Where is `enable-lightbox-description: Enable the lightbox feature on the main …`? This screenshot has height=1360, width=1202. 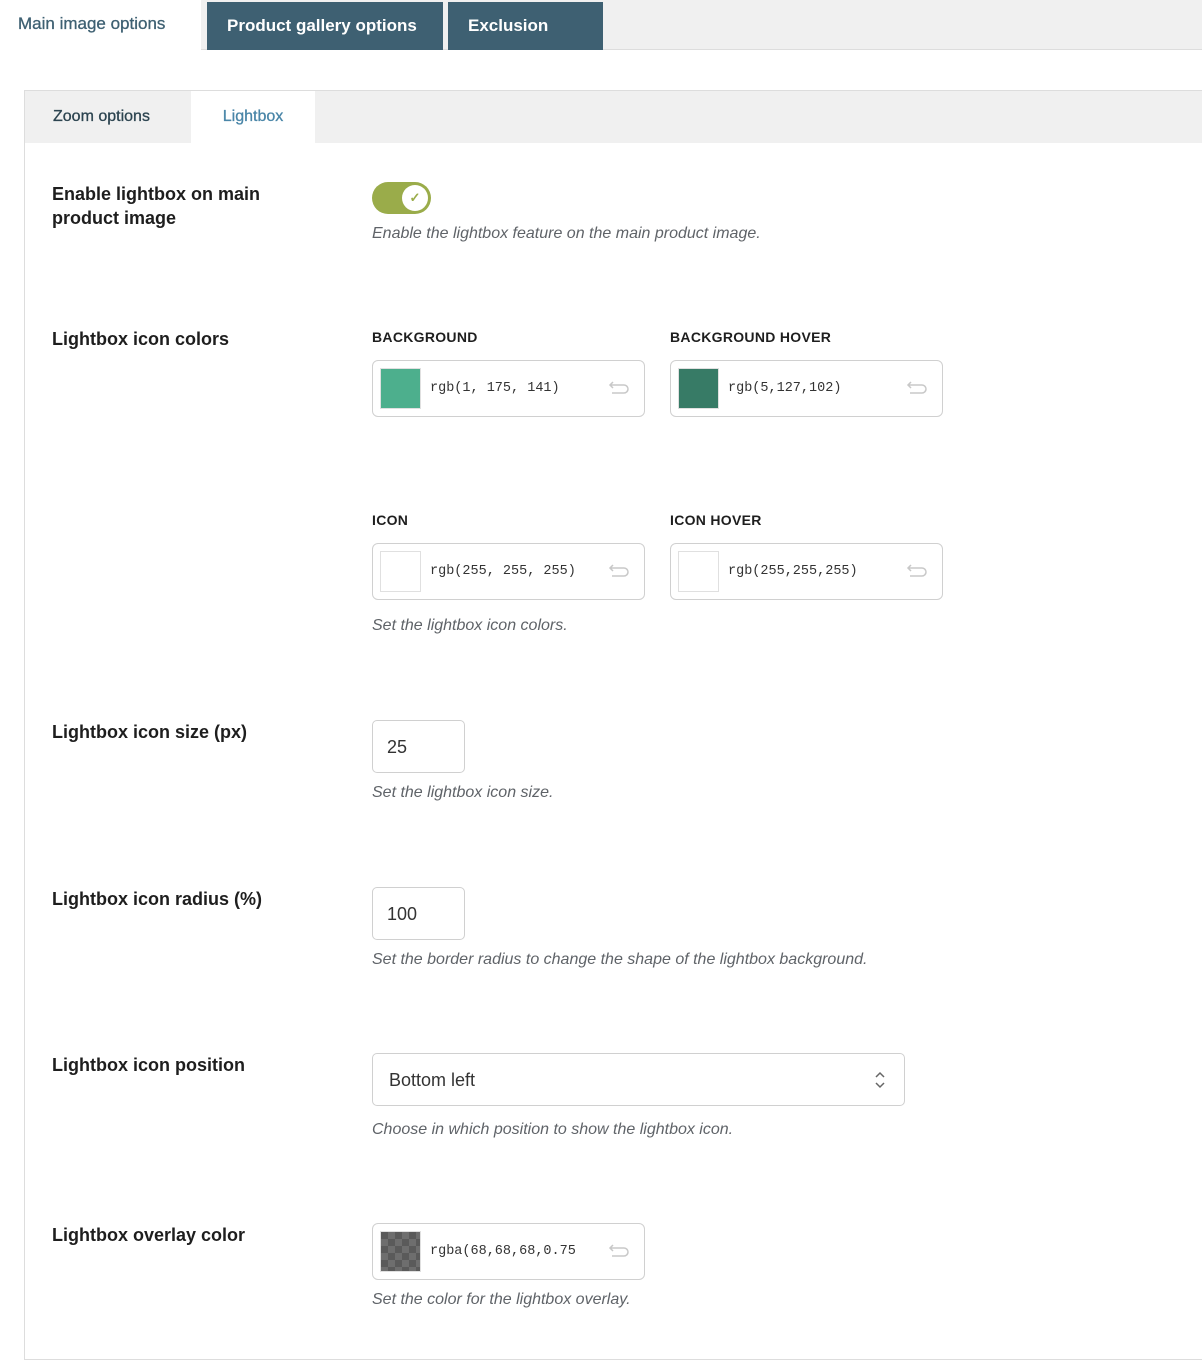
enable-lightbox-description: Enable the lightbox feature on the main … is located at coordinates (566, 233).